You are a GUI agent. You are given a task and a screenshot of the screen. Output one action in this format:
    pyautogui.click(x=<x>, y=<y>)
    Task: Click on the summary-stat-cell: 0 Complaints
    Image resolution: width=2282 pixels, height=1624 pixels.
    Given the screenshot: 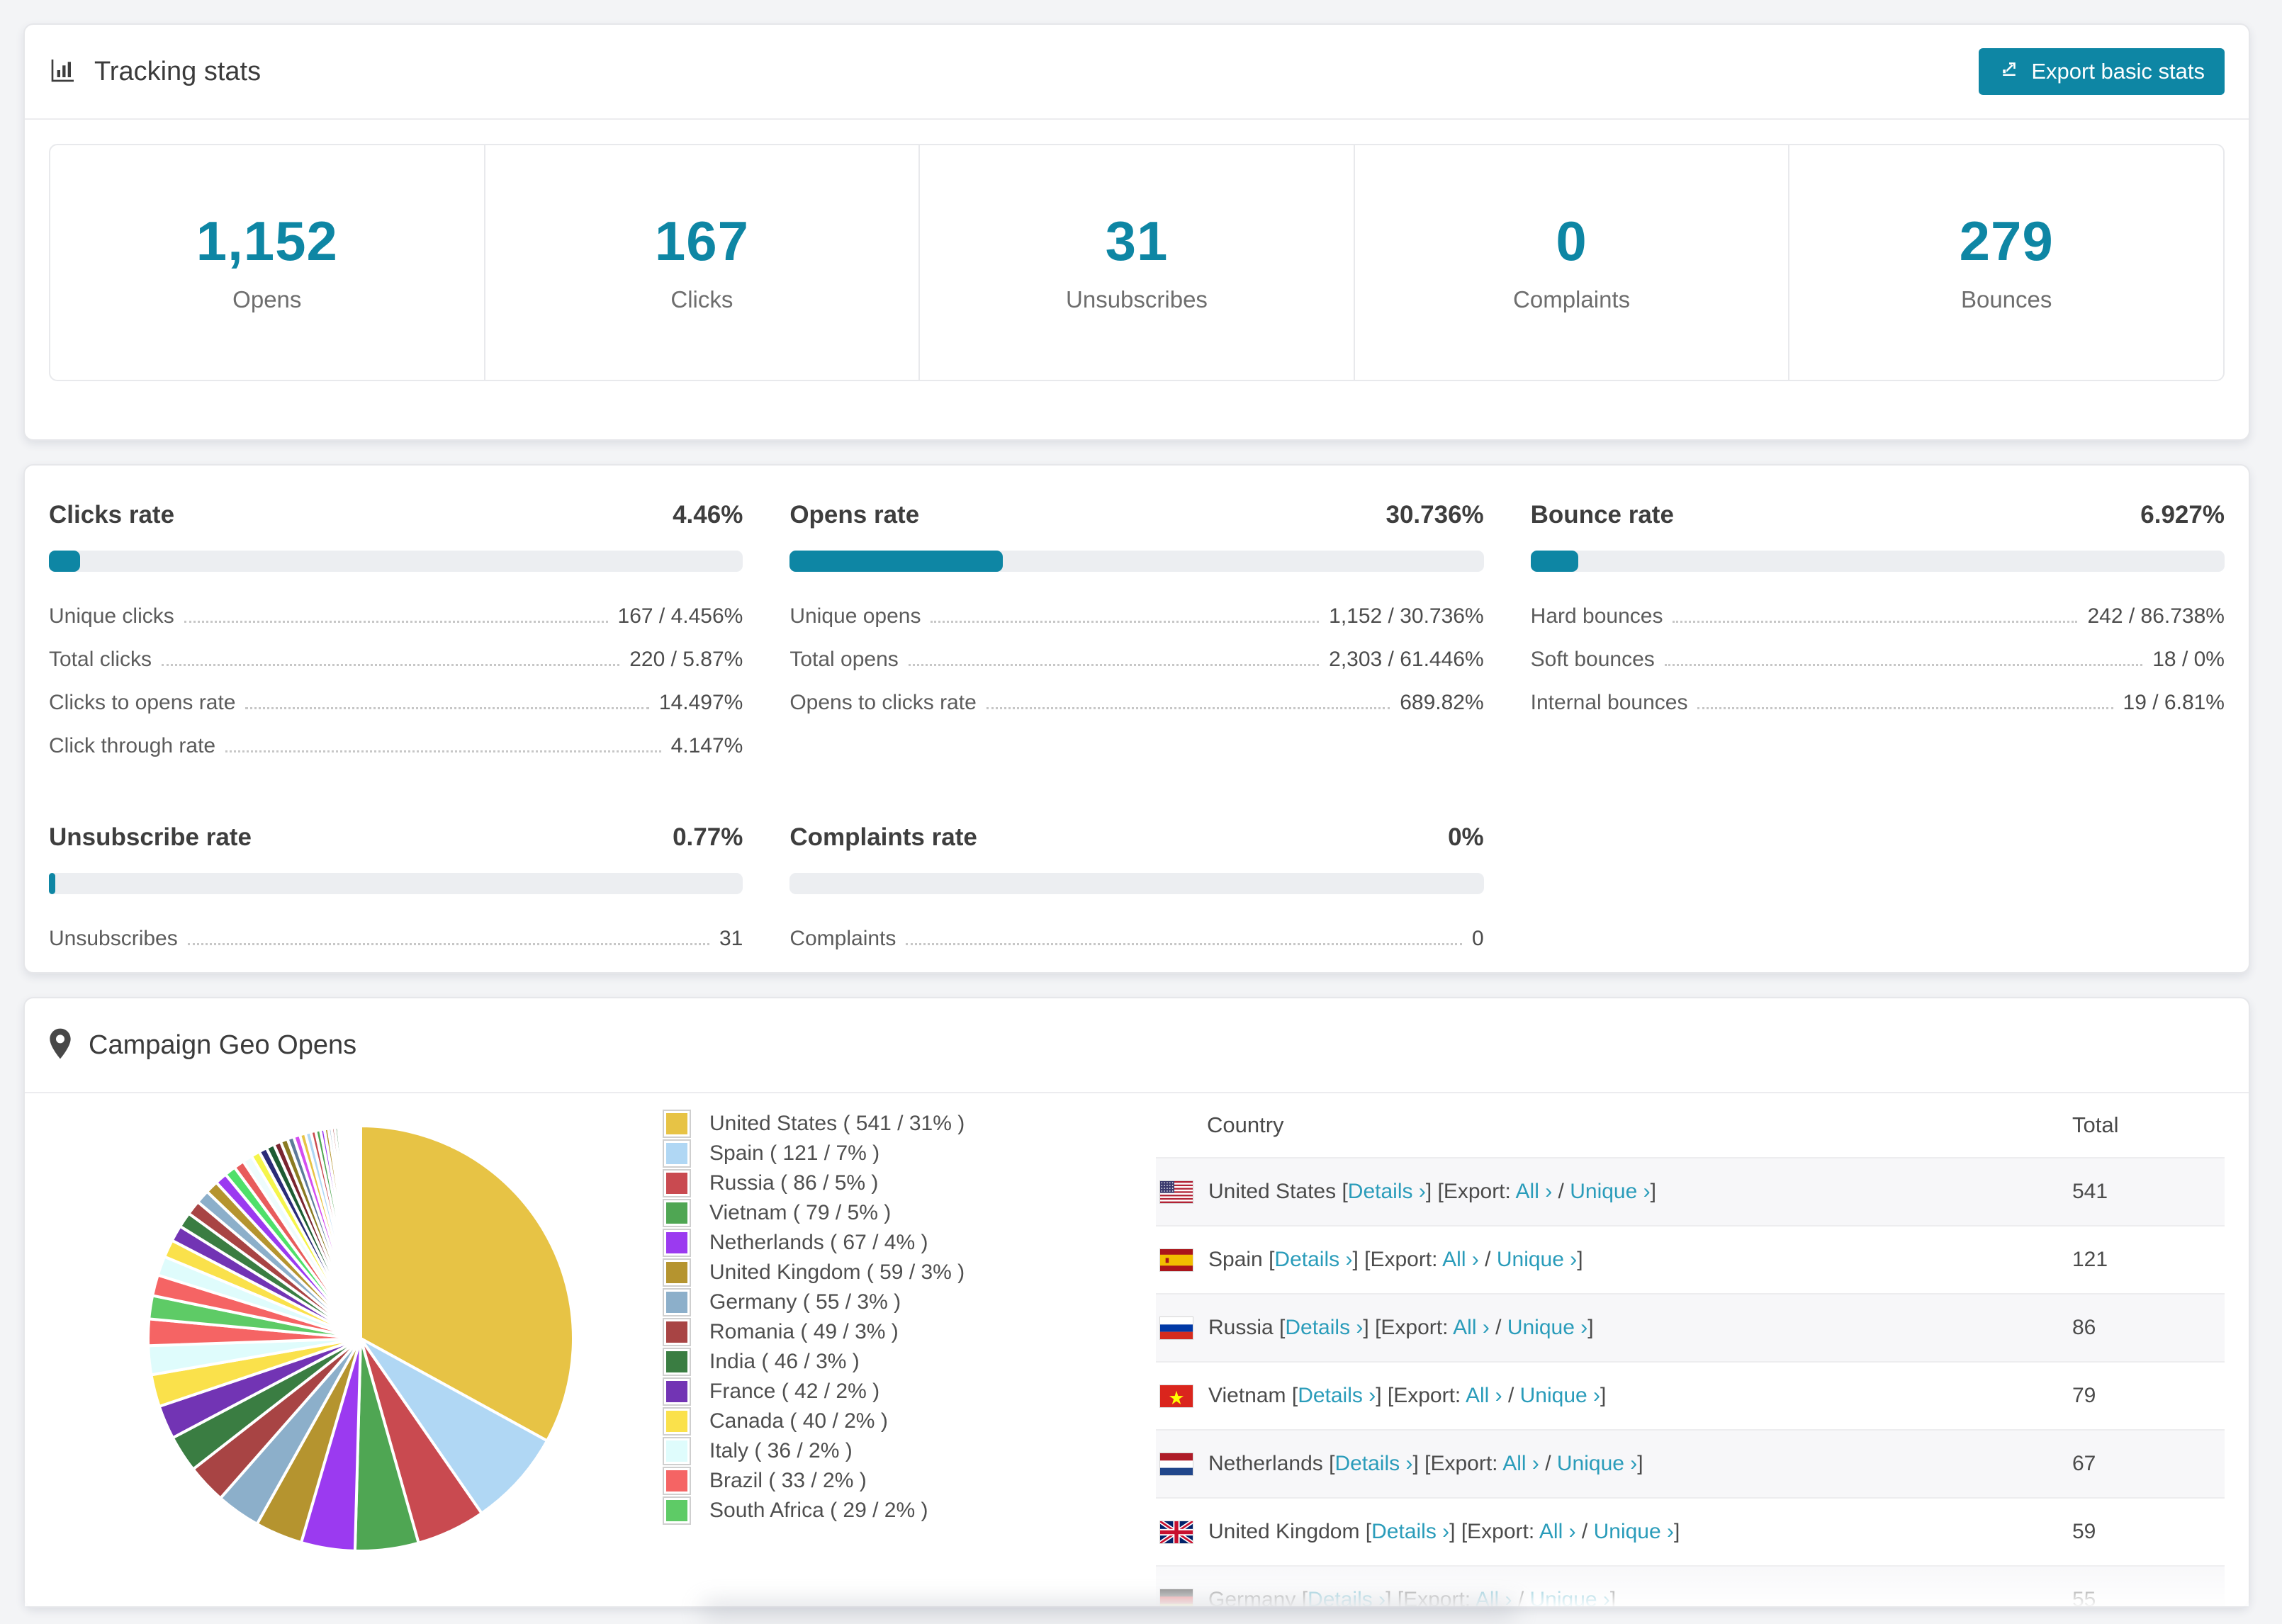 What is the action you would take?
    pyautogui.click(x=1571, y=263)
    